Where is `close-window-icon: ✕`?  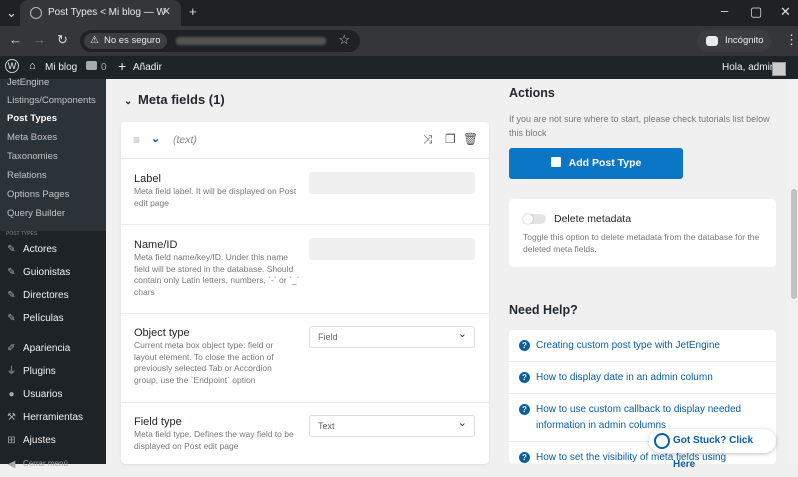 close-window-icon: ✕ is located at coordinates (785, 12).